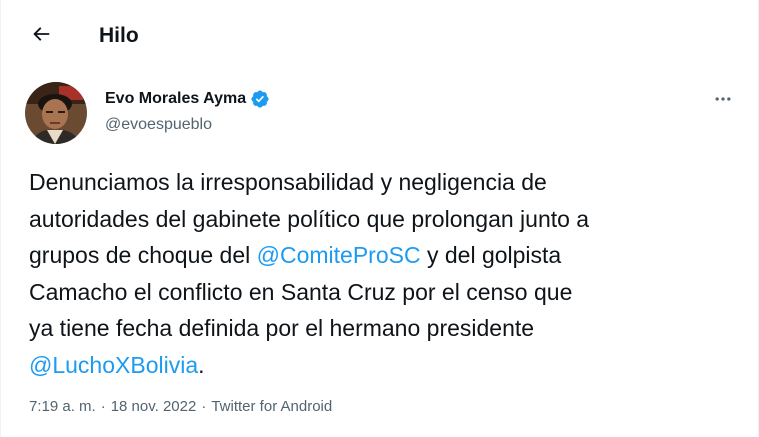  I want to click on arrow-left-icon, so click(41, 36).